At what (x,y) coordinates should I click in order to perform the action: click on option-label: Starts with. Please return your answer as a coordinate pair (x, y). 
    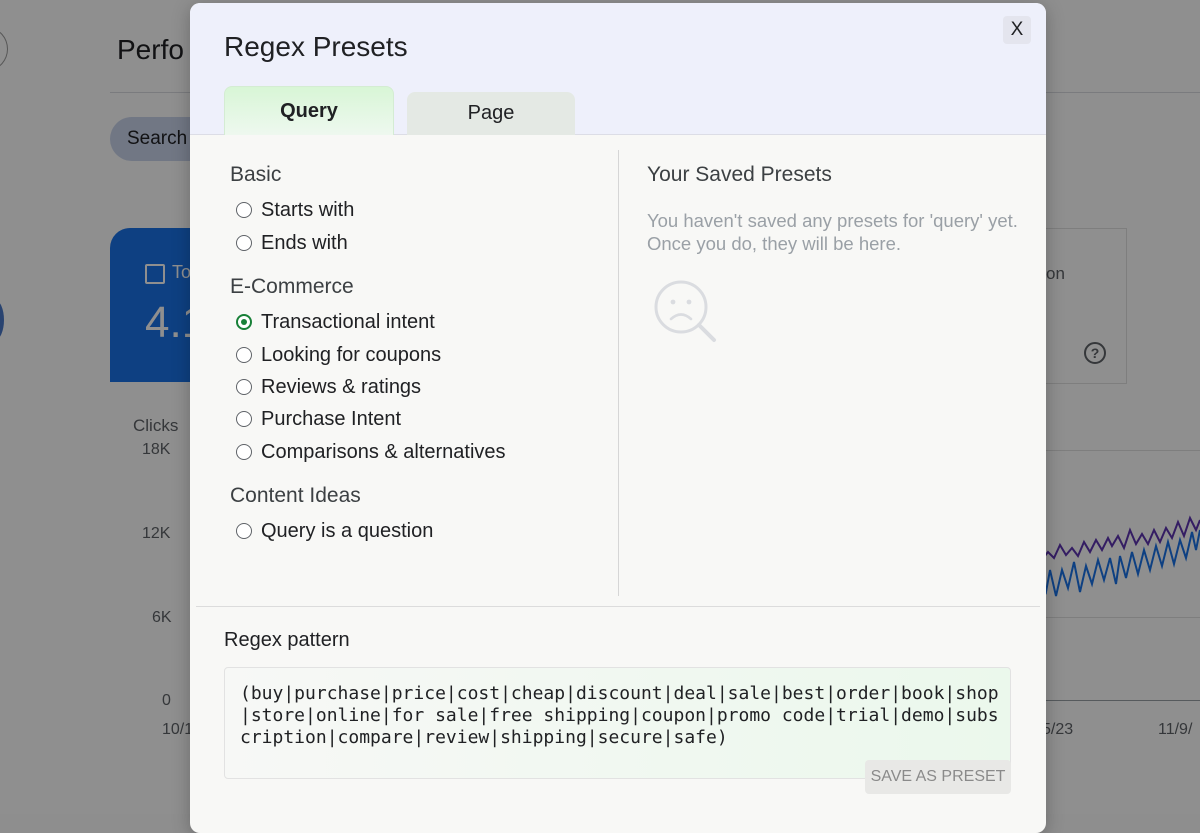
    Looking at the image, I should click on (308, 209).